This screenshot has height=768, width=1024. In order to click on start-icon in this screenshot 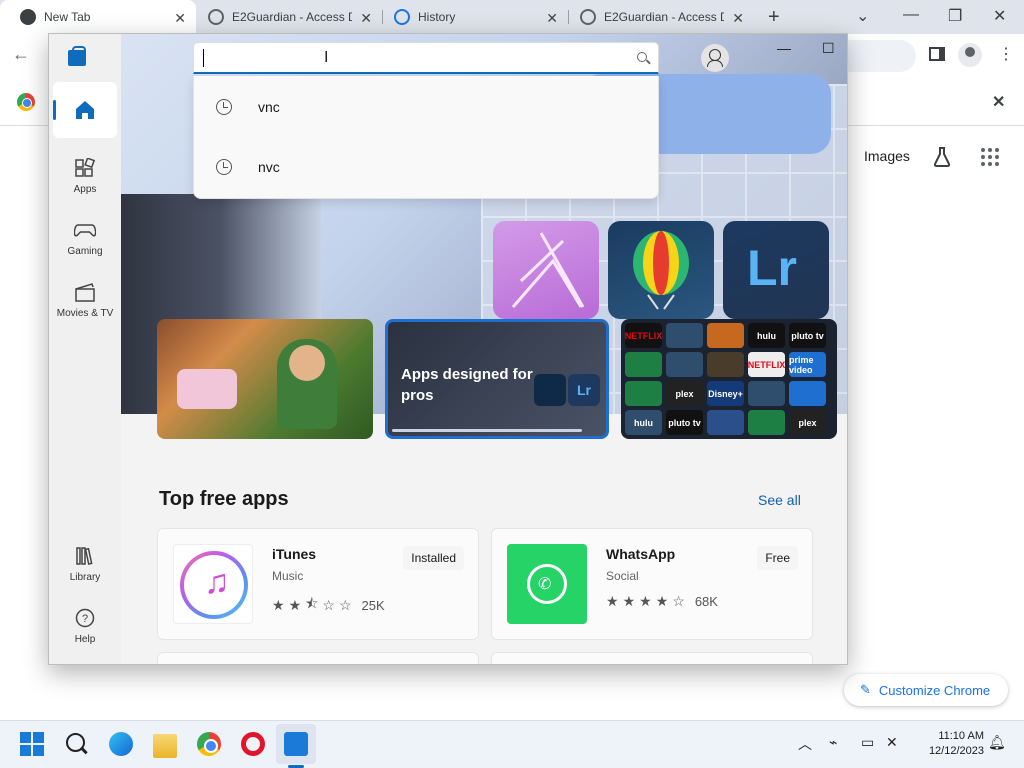, I will do `click(32, 744)`.